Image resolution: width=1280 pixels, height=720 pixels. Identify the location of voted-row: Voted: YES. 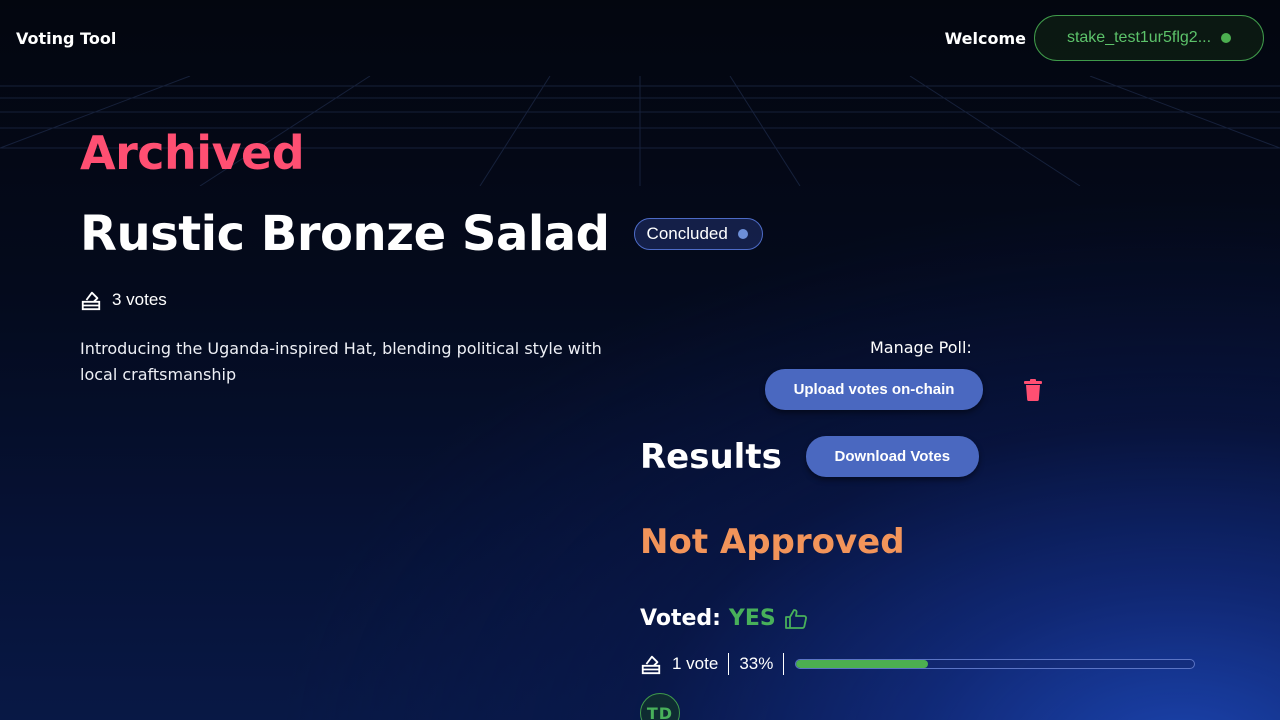
(724, 618).